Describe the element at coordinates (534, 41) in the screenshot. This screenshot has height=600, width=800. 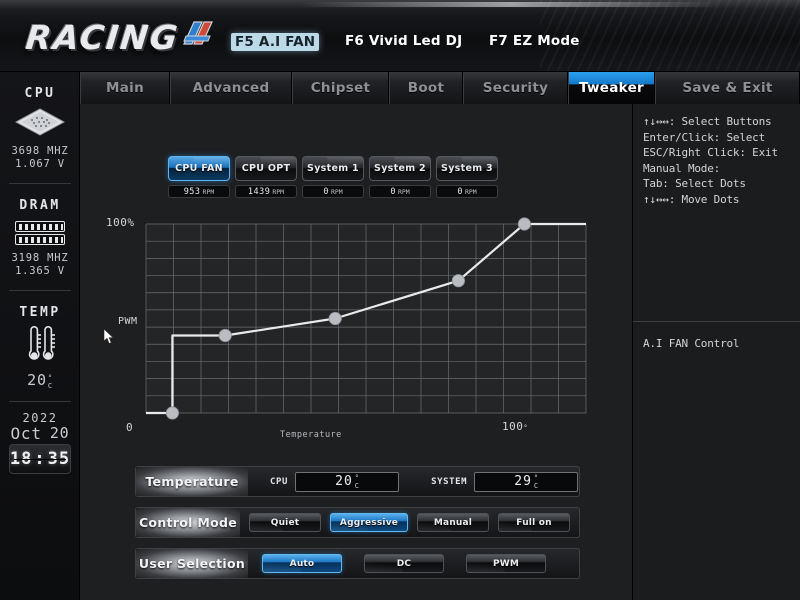
I see `fkey-shortcut-3: F7 EZ Mode` at that location.